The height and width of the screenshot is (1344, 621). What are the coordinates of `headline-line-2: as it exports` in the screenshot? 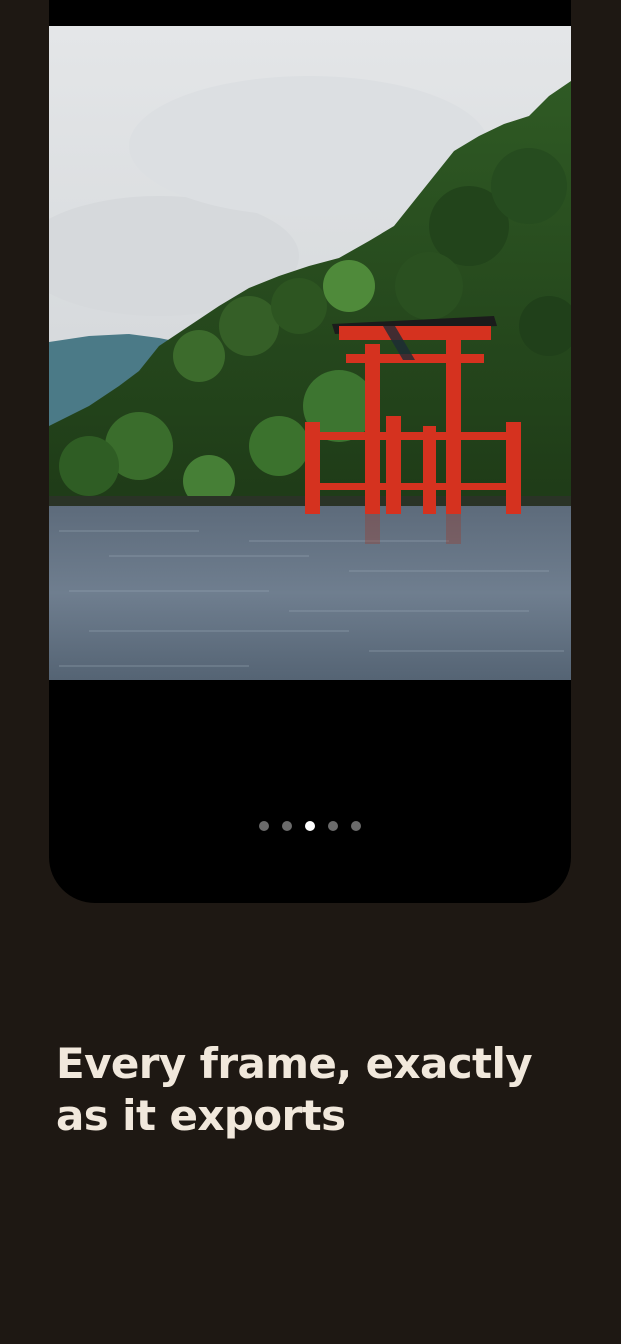 It's located at (201, 1115).